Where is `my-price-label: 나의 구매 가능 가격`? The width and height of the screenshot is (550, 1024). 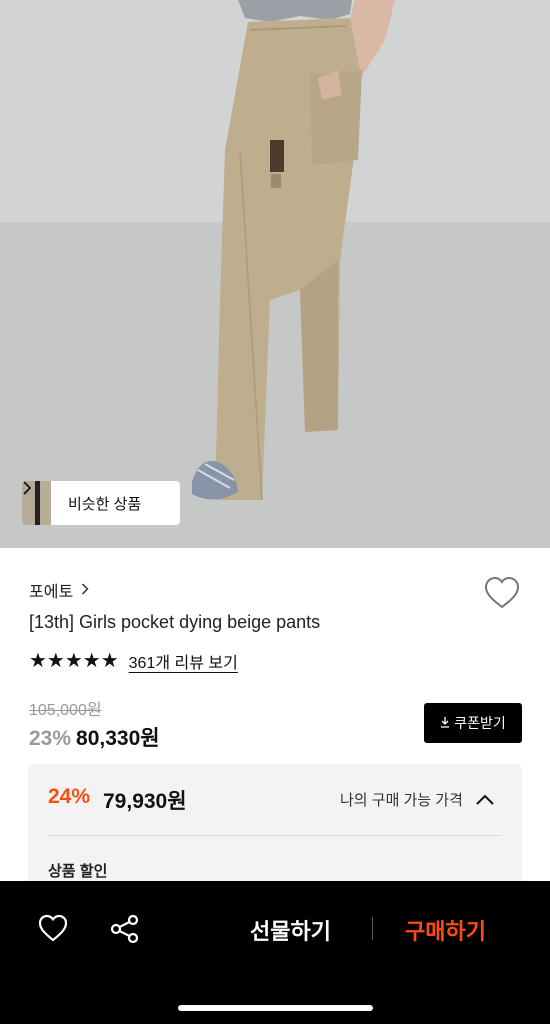
my-price-label: 나의 구매 가능 가격 is located at coordinates (401, 800).